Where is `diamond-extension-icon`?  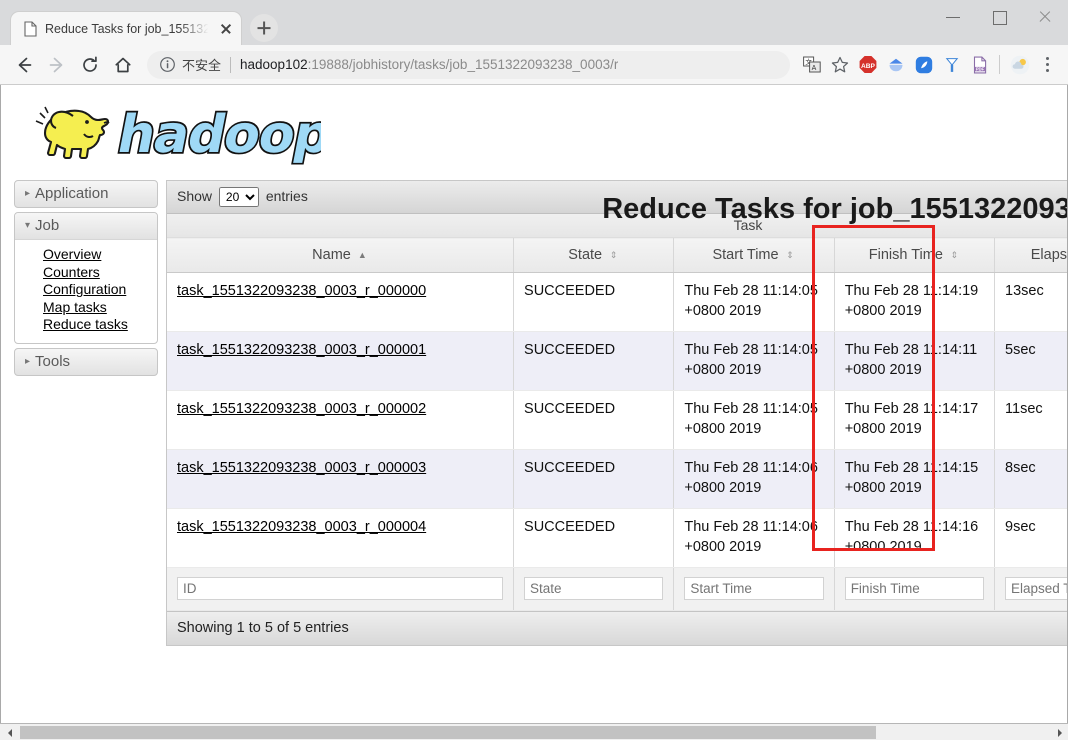 diamond-extension-icon is located at coordinates (895, 64).